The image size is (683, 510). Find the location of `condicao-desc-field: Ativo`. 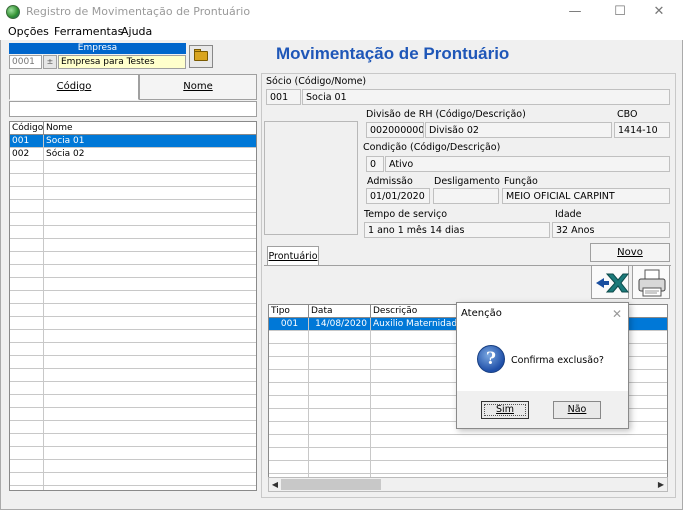

condicao-desc-field: Ativo is located at coordinates (527, 164).